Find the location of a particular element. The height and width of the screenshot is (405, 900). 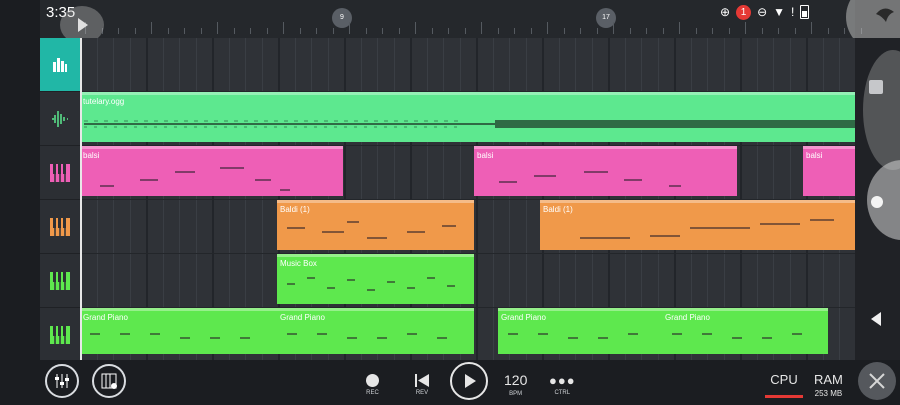

zoom-handle is located at coordinates (883, 200).